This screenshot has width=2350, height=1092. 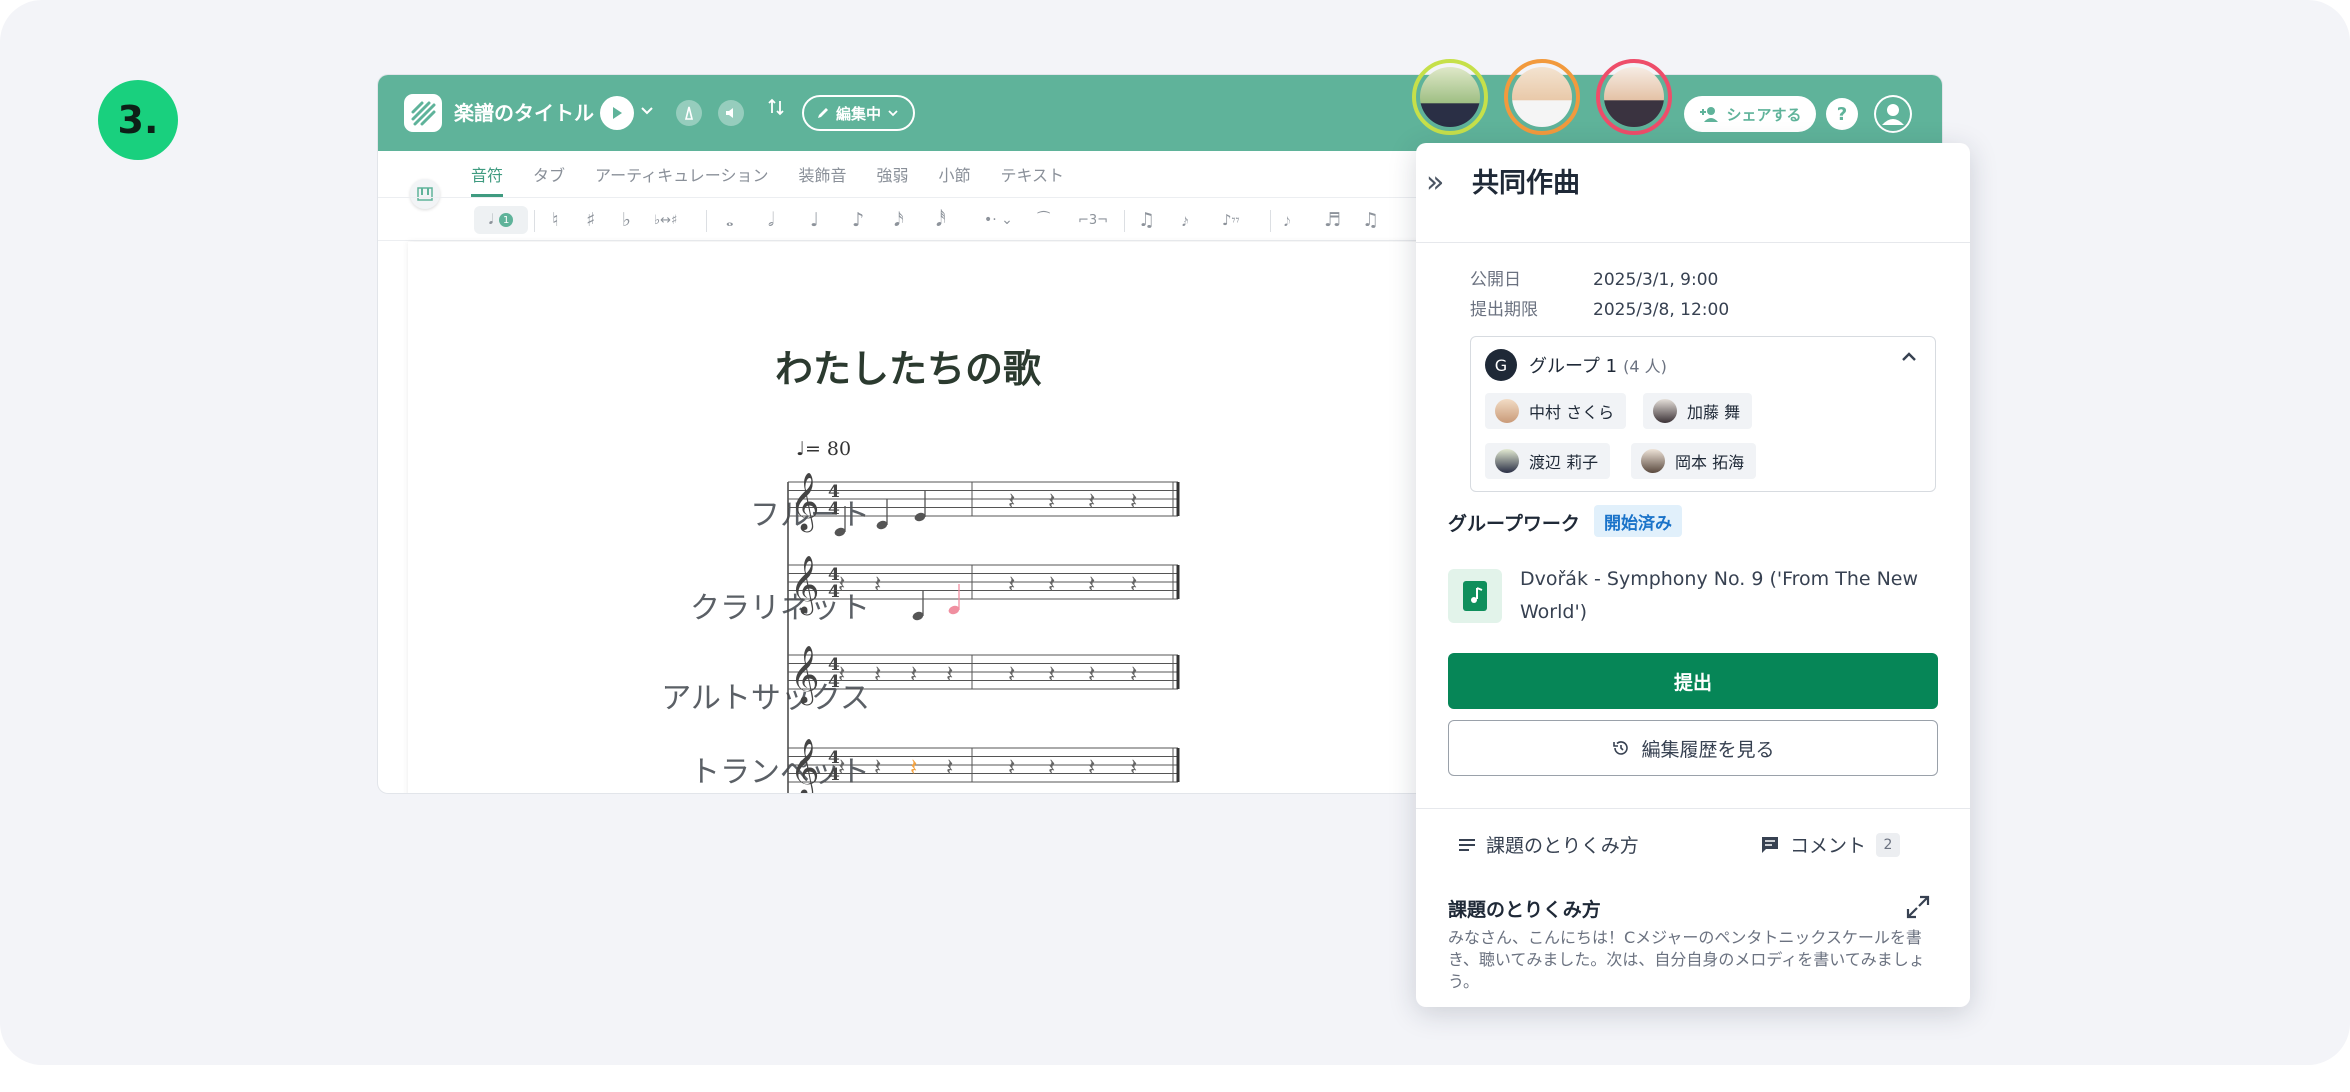 What do you see at coordinates (665, 220) in the screenshot?
I see `enharmonic-icon: ♭↔♯` at bounding box center [665, 220].